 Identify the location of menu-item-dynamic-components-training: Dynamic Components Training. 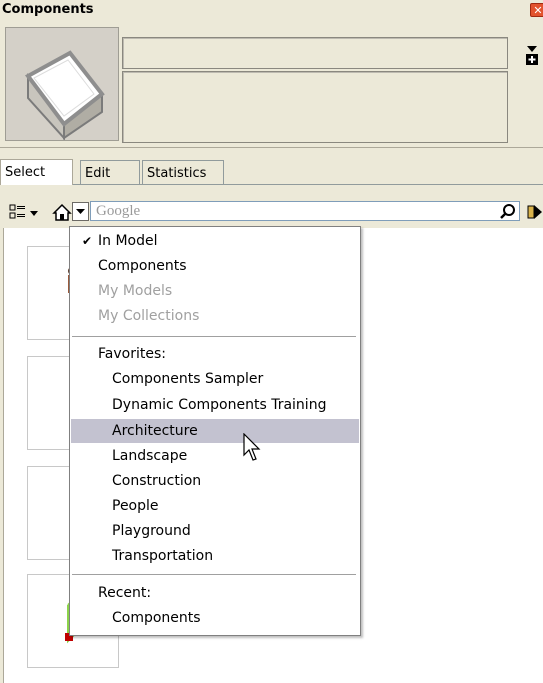
(215, 405).